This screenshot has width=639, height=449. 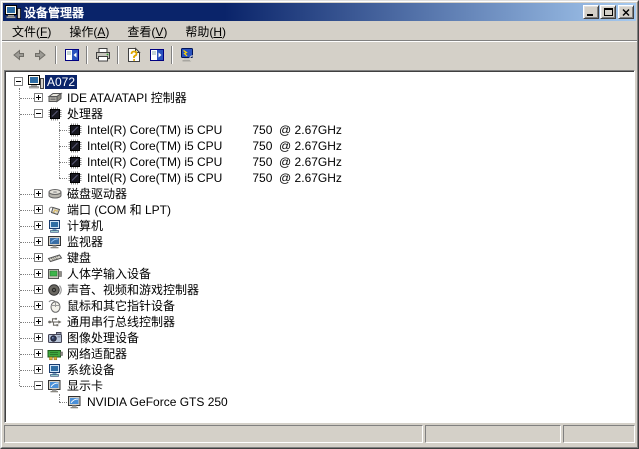 What do you see at coordinates (97, 354) in the screenshot?
I see `tree-label: 网络适配器` at bounding box center [97, 354].